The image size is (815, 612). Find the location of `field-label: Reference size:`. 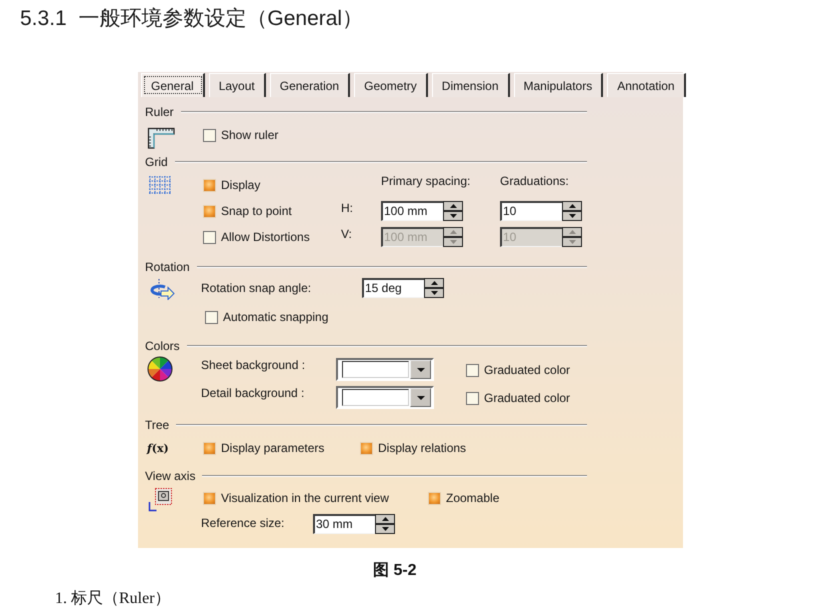

field-label: Reference size: is located at coordinates (243, 522).